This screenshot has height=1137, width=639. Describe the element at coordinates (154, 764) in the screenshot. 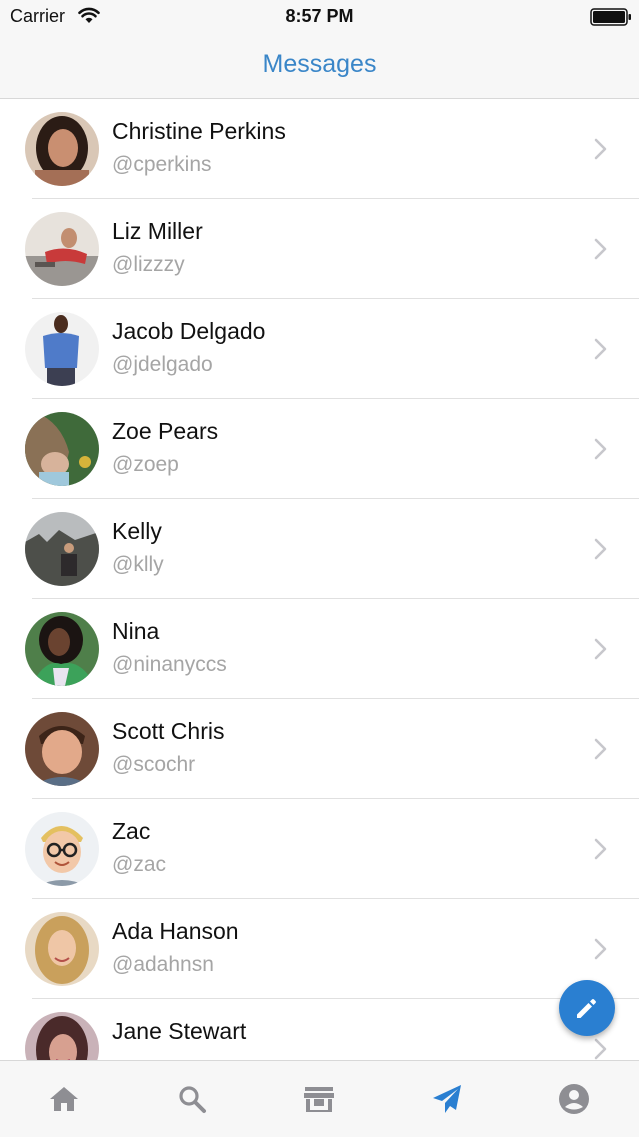

I see `contact-handle: @scochr` at that location.